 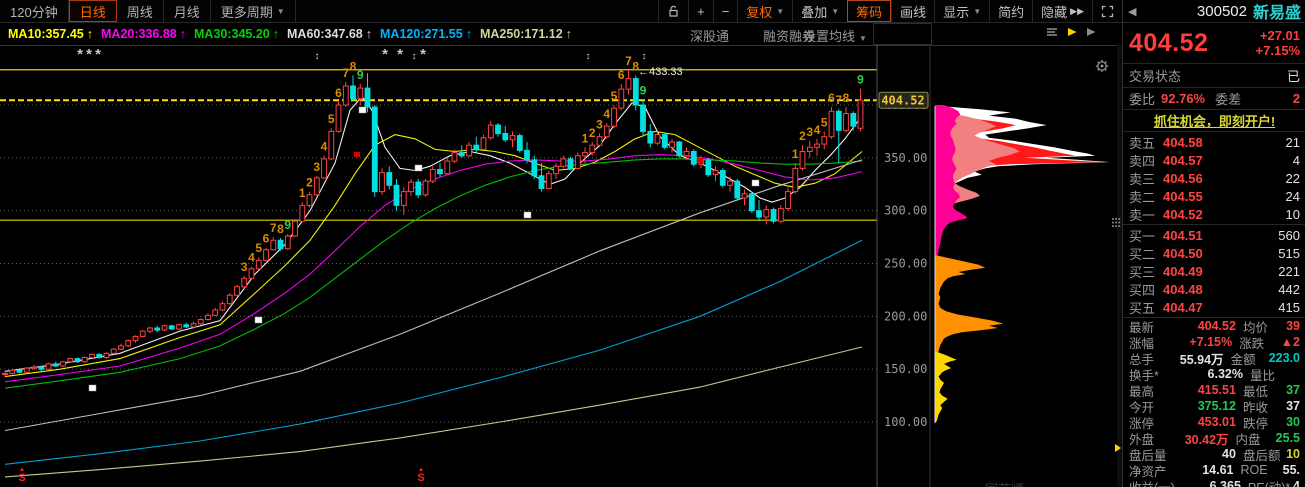 What do you see at coordinates (829, 36) in the screenshot?
I see `ma-settings-label: 设置均线` at bounding box center [829, 36].